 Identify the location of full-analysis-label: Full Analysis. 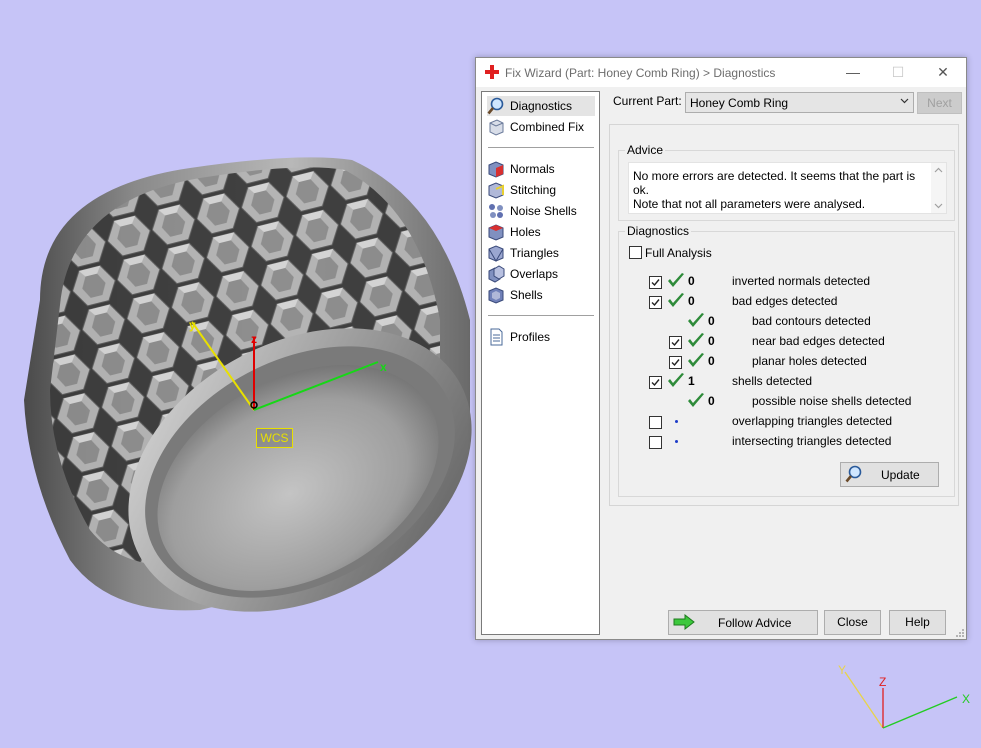
(678, 253).